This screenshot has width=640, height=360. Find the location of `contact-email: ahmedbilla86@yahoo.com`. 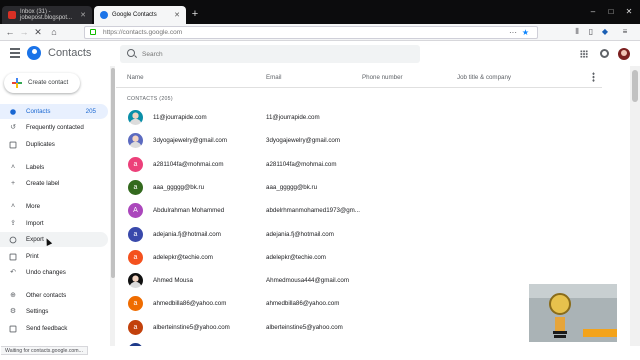

contact-email: ahmedbilla86@yahoo.com is located at coordinates (303, 304).